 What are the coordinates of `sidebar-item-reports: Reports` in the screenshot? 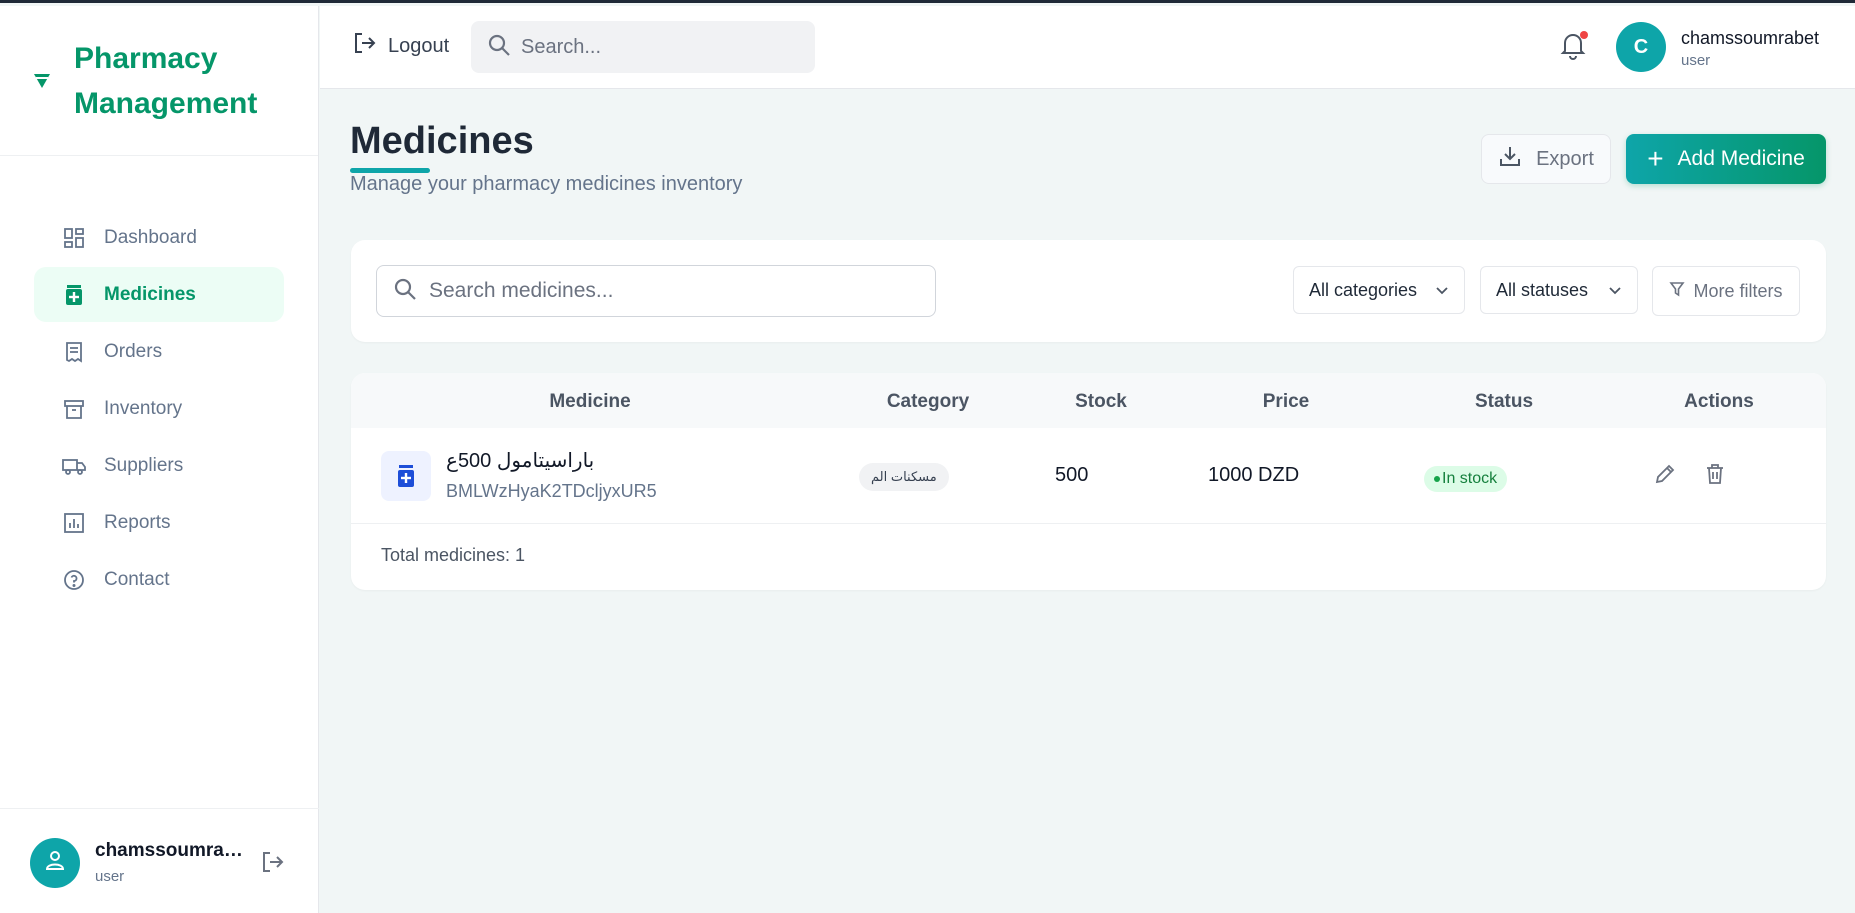 It's located at (159, 522).